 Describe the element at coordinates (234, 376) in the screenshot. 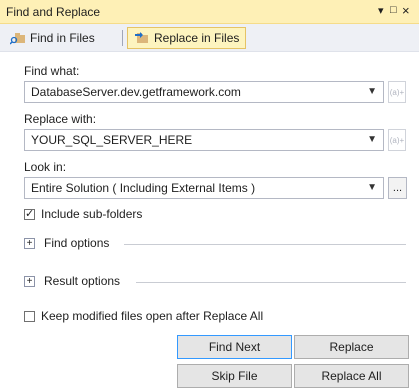

I see `skip-file-button: Skip File` at that location.